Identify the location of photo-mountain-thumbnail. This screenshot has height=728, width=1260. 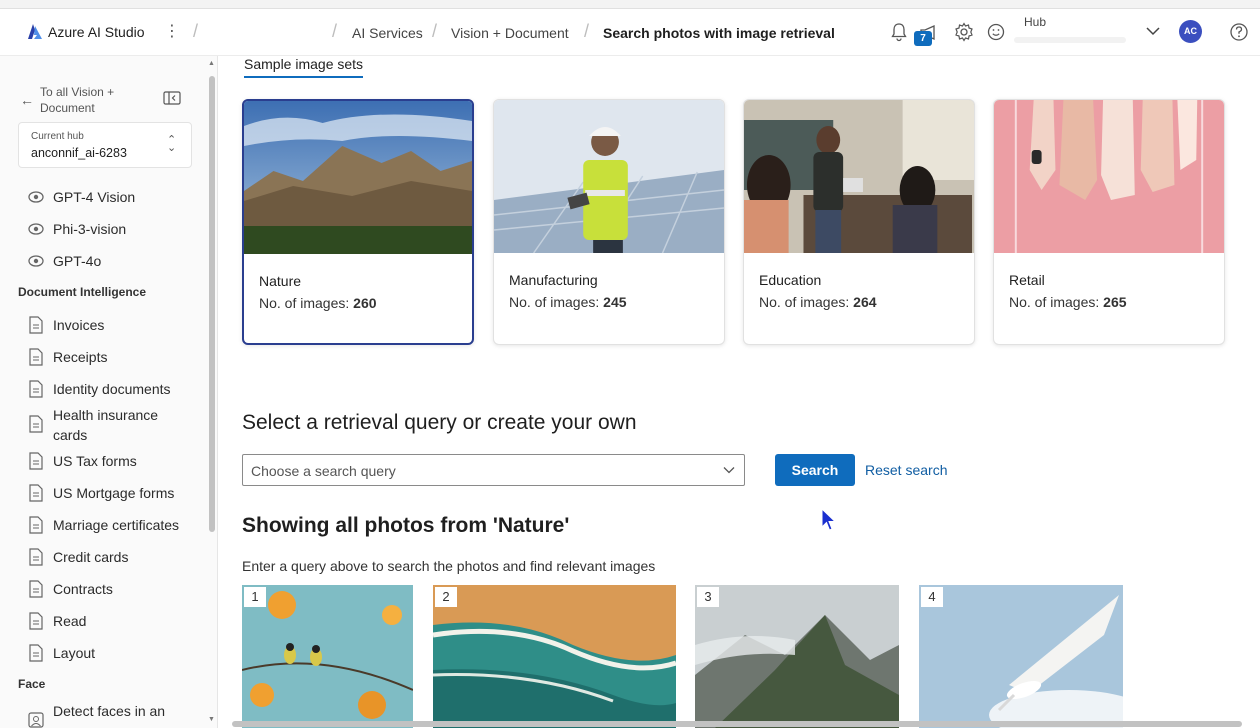
(797, 656).